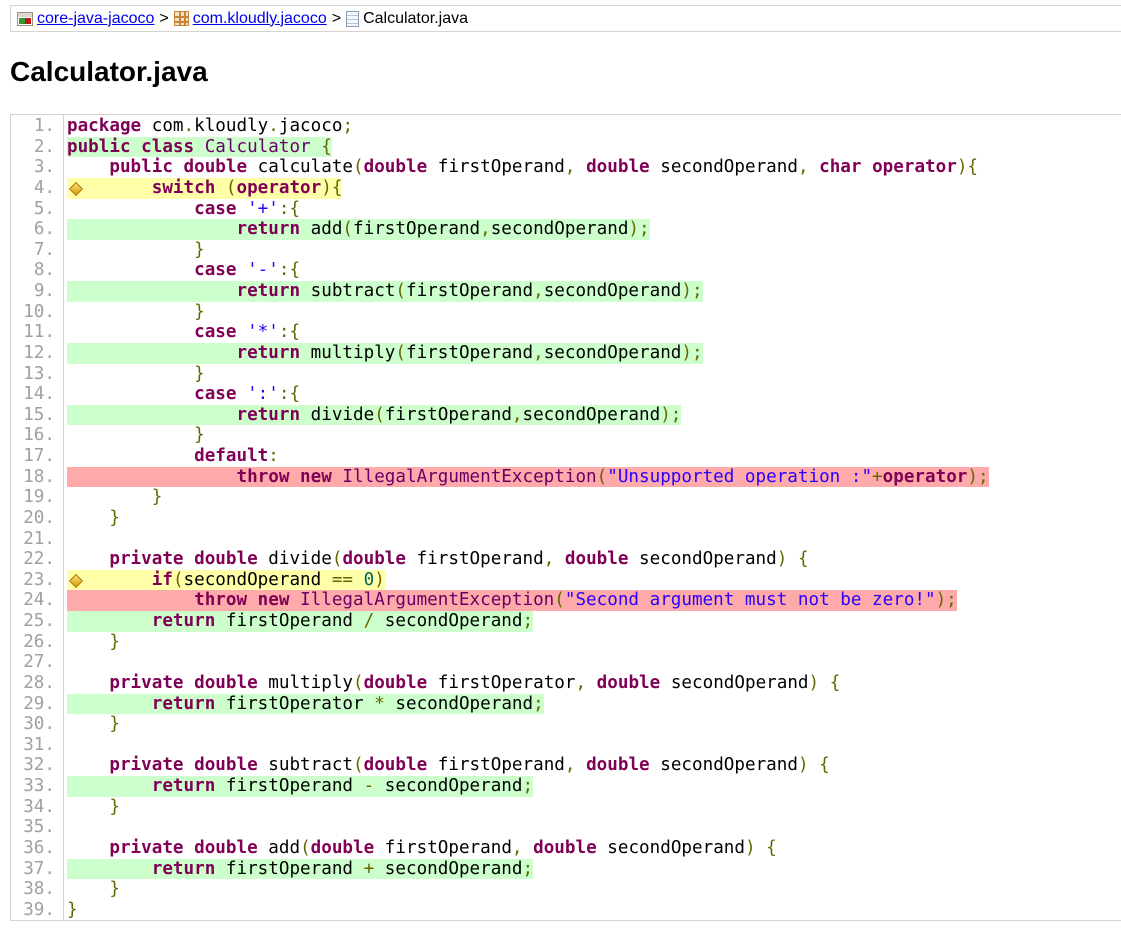 Image resolution: width=1121 pixels, height=935 pixels. Describe the element at coordinates (369, 868) in the screenshot. I see `code-token: +` at that location.